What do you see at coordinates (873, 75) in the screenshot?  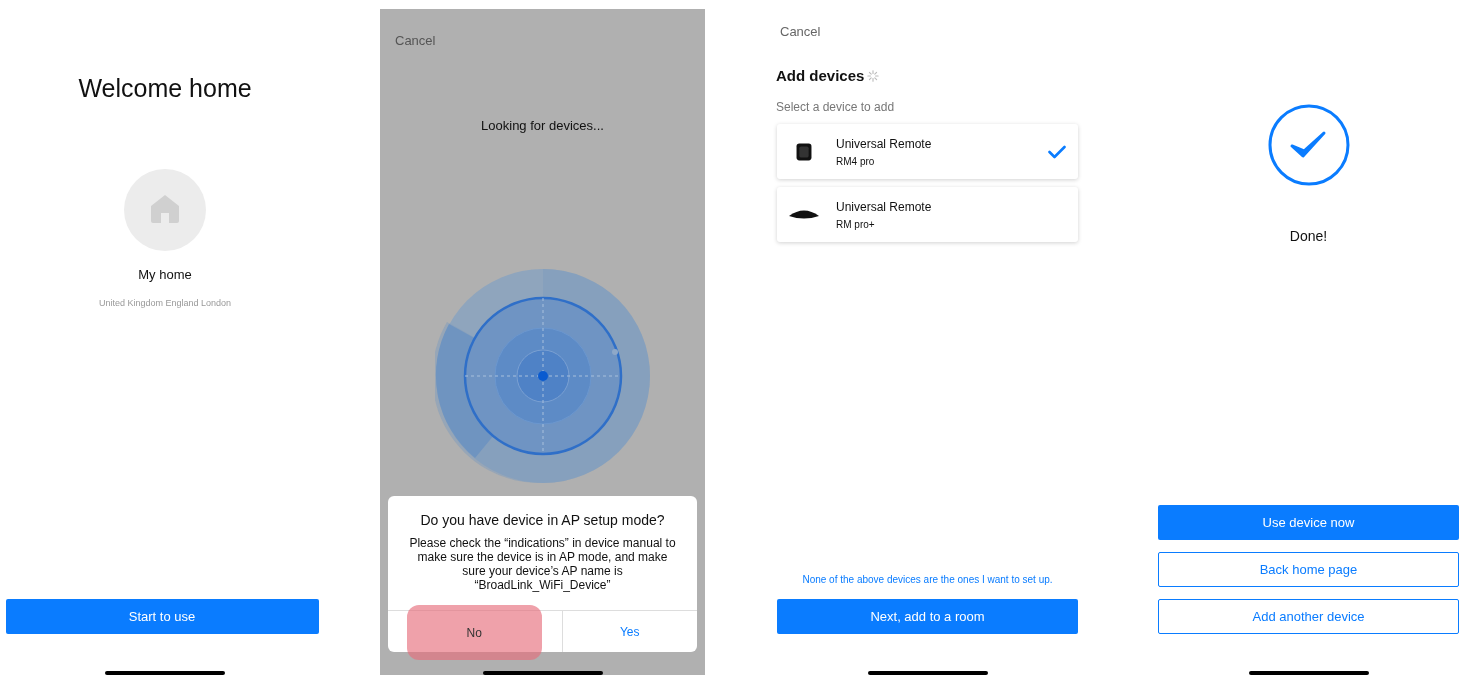 I see `loading-spinner-icon` at bounding box center [873, 75].